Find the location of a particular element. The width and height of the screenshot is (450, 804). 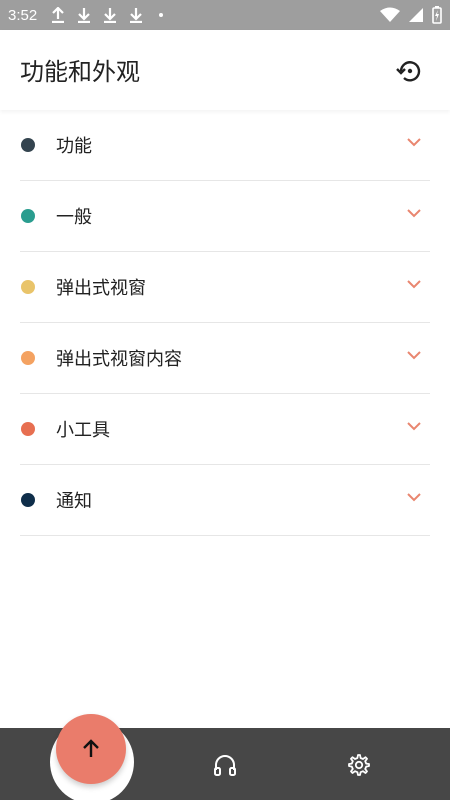

page-title: 功能和外观 is located at coordinates (80, 72).